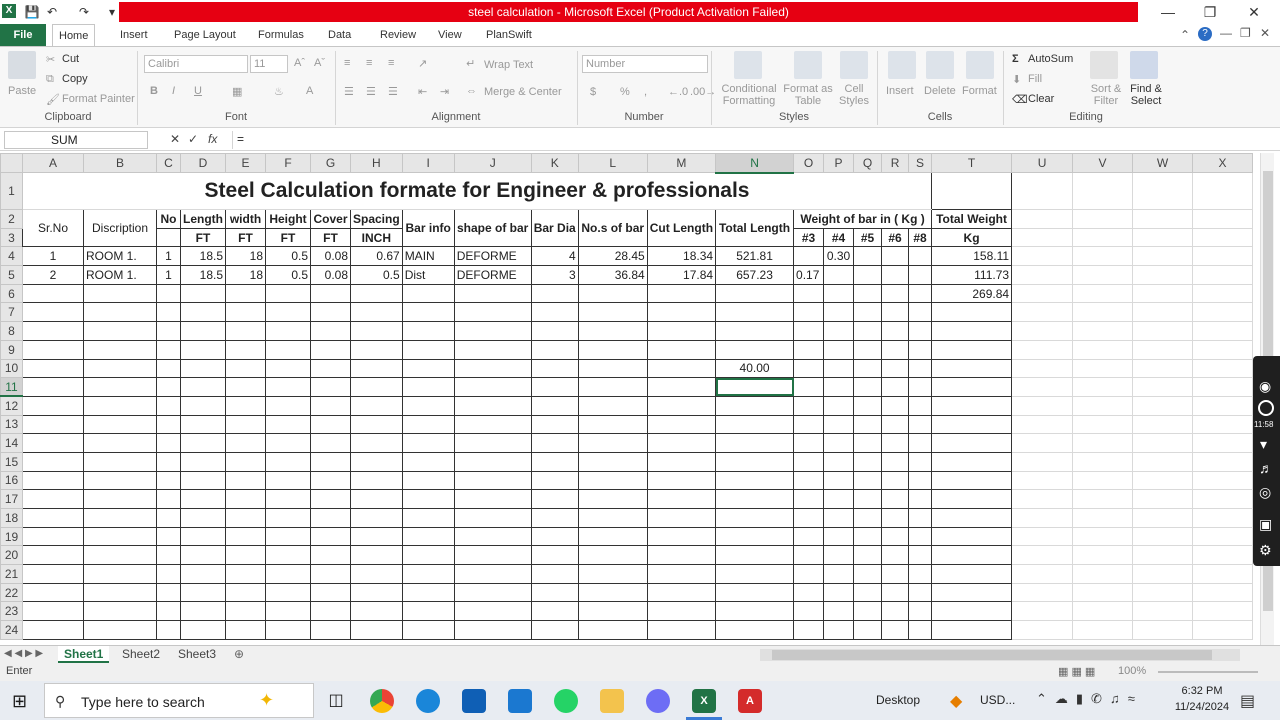 This screenshot has height=720, width=1280. What do you see at coordinates (245, 237) in the screenshot?
I see `unit-ft: FT` at bounding box center [245, 237].